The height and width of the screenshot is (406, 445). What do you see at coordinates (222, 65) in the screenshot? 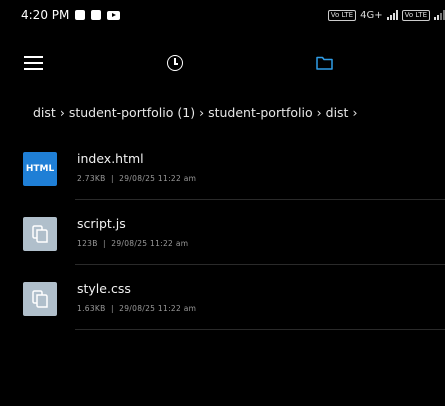
I see `top-toolbar` at bounding box center [222, 65].